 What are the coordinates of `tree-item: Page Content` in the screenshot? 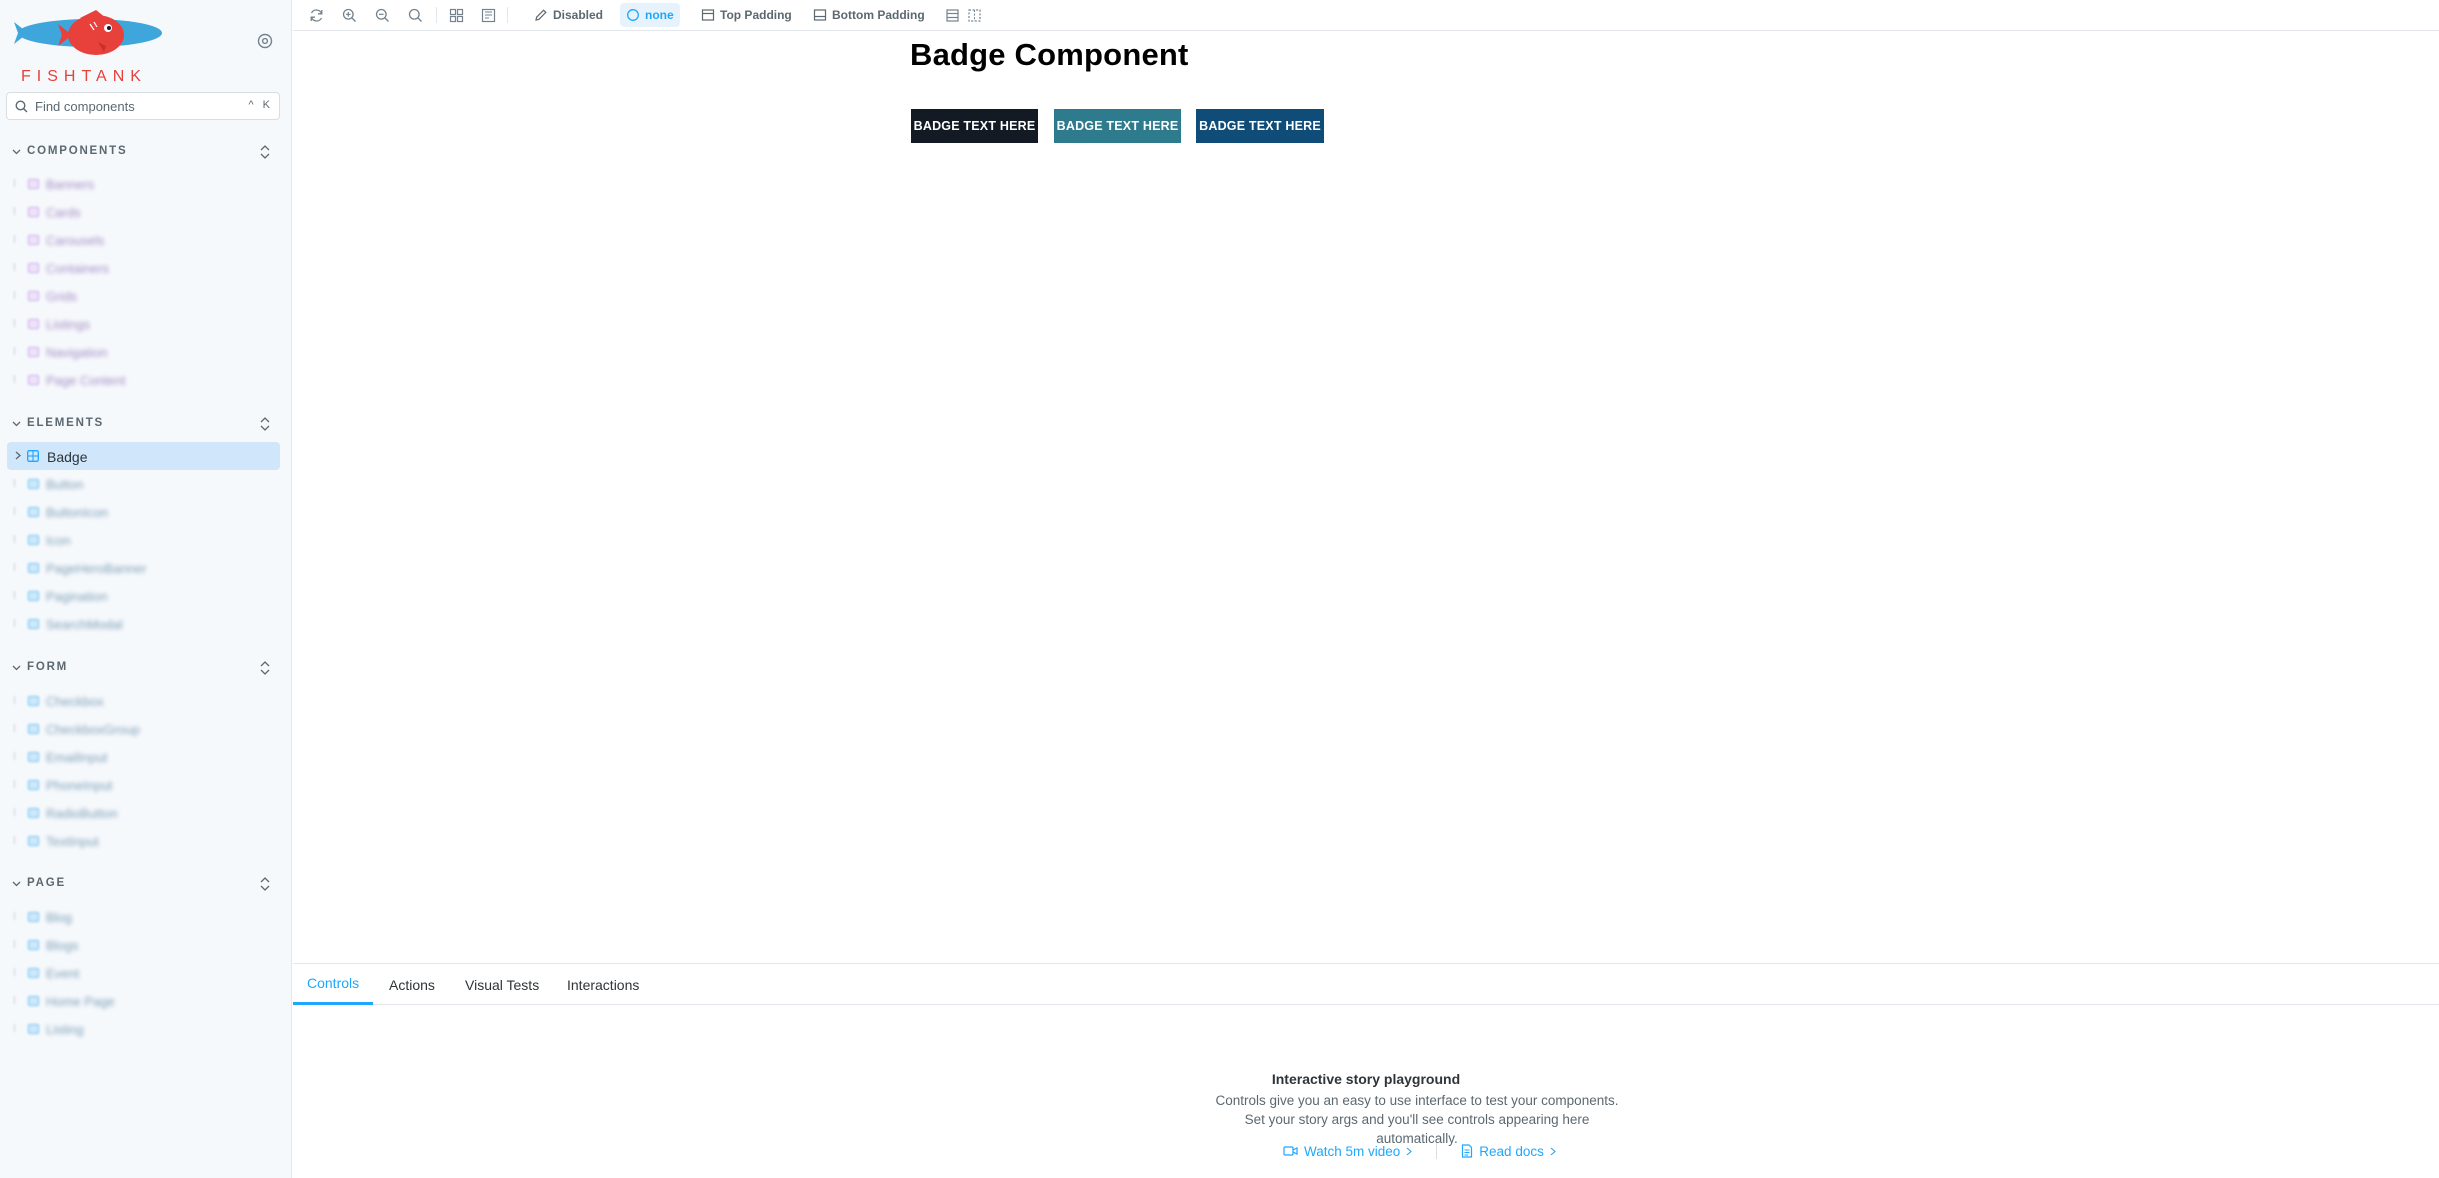 It's located at (146, 380).